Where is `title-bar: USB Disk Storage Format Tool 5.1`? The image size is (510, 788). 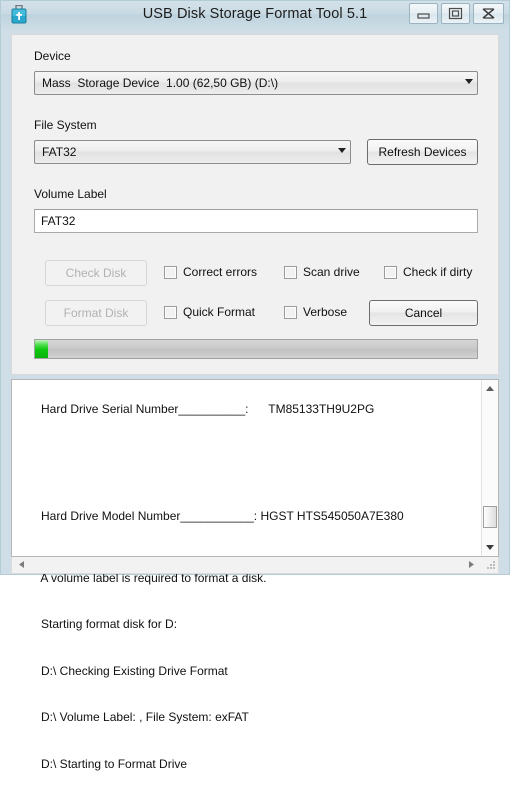 title-bar: USB Disk Storage Format Tool 5.1 is located at coordinates (255, 14).